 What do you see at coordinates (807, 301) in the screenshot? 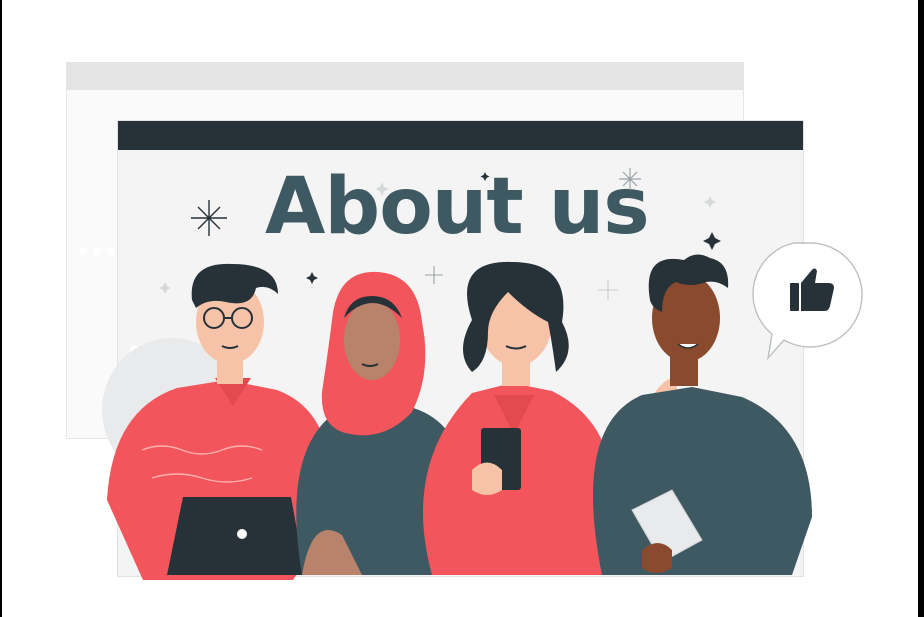
I see `speech-bubble` at bounding box center [807, 301].